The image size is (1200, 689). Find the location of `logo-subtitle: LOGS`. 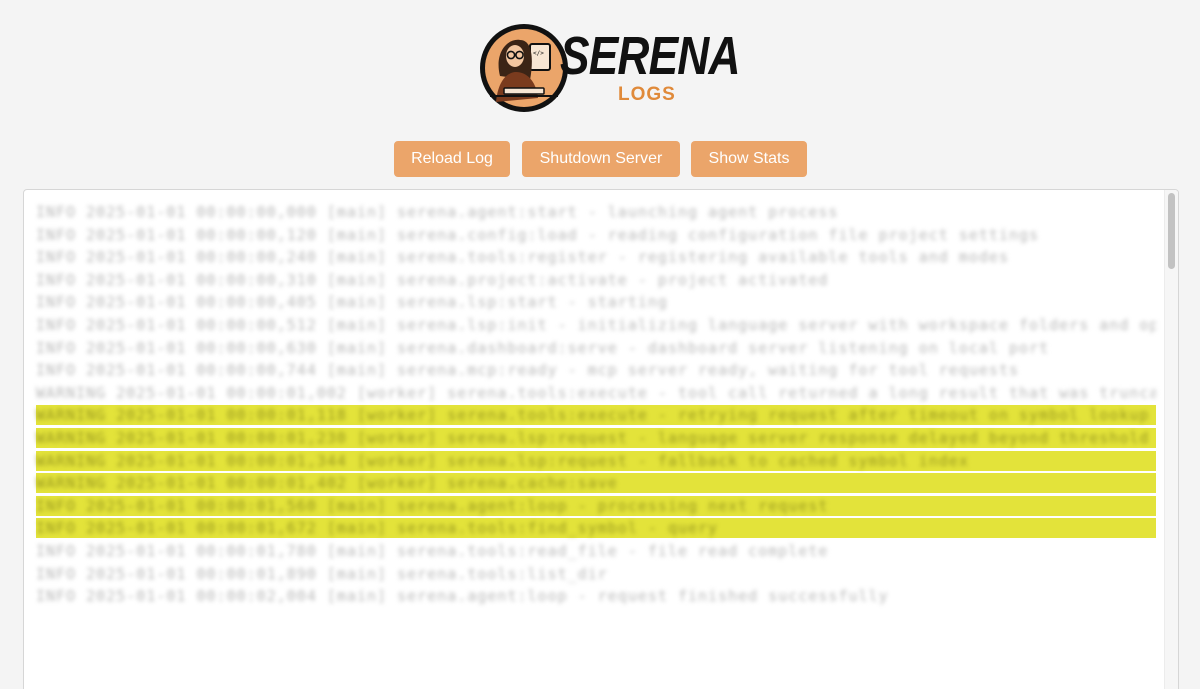

logo-subtitle: LOGS is located at coordinates (647, 94).